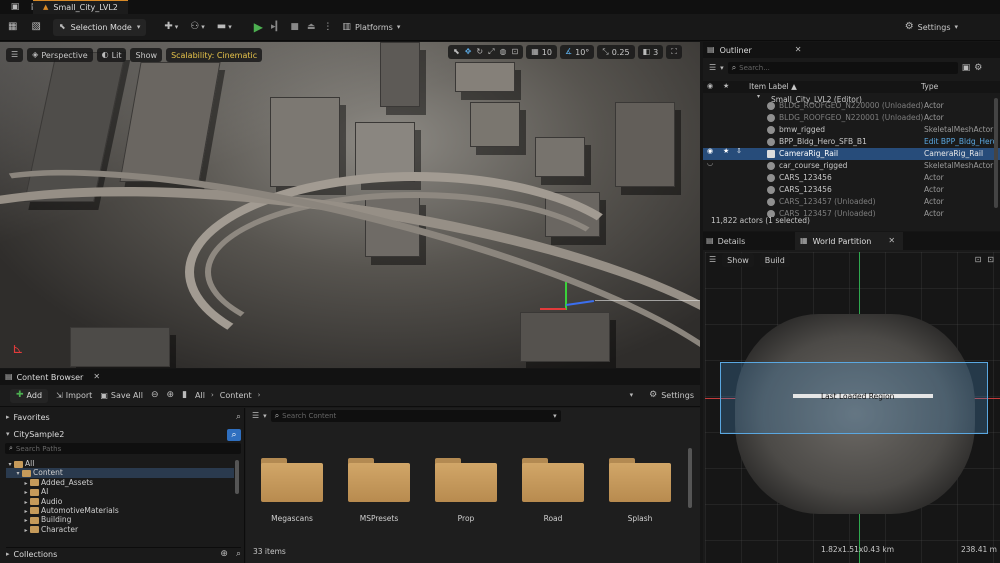  Describe the element at coordinates (773, 86) in the screenshot. I see `column-item-label: Item Label ▲` at that location.